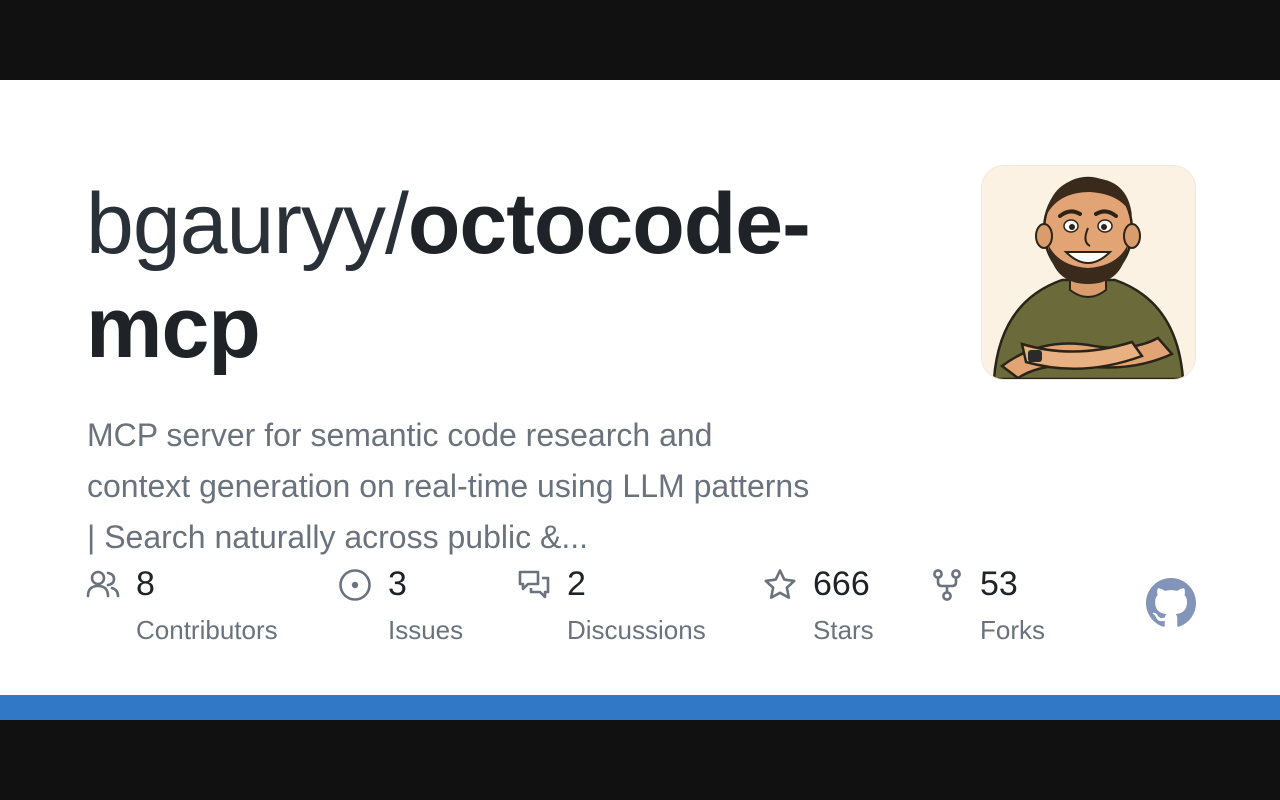  Describe the element at coordinates (103, 585) in the screenshot. I see `people-icon` at that location.